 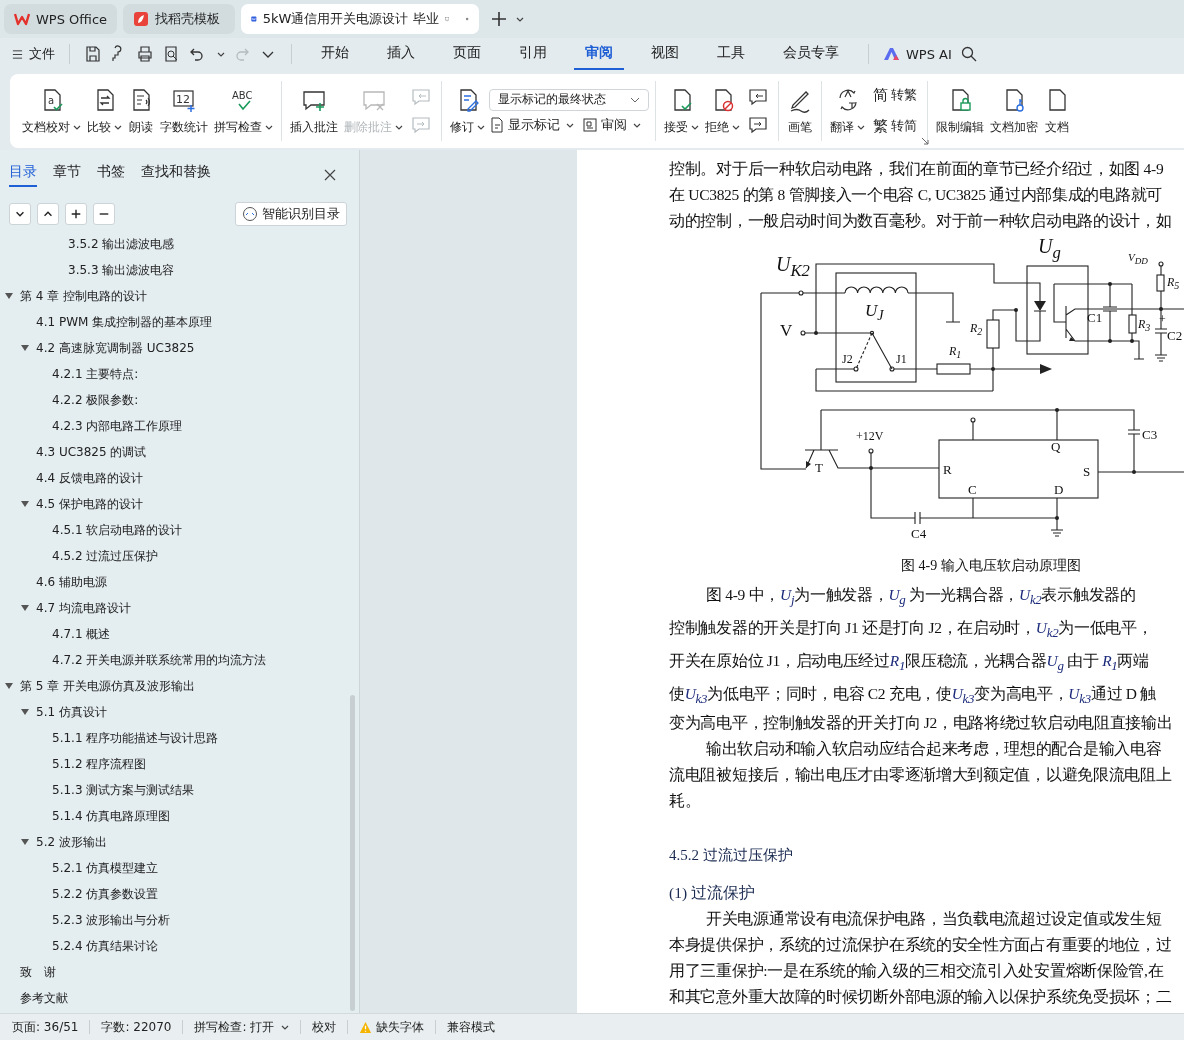 What do you see at coordinates (179, 868) in the screenshot?
I see `toc-item: 5.2.1 仿真模型建立` at bounding box center [179, 868].